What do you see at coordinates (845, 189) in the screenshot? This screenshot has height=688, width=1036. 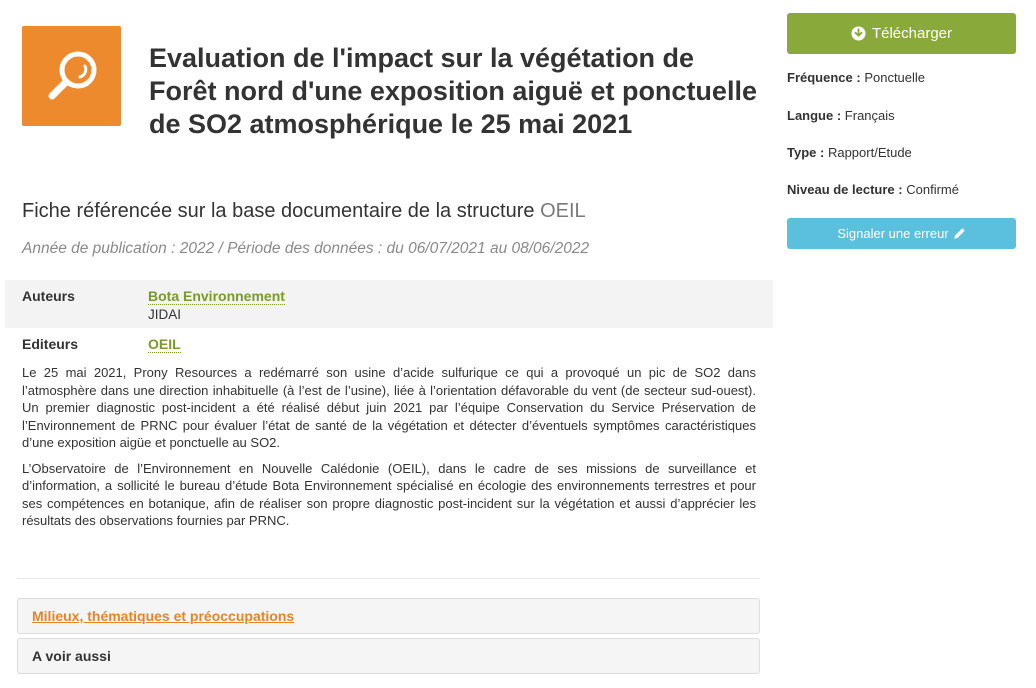 I see `reading-level-label: Niveau de lecture :` at bounding box center [845, 189].